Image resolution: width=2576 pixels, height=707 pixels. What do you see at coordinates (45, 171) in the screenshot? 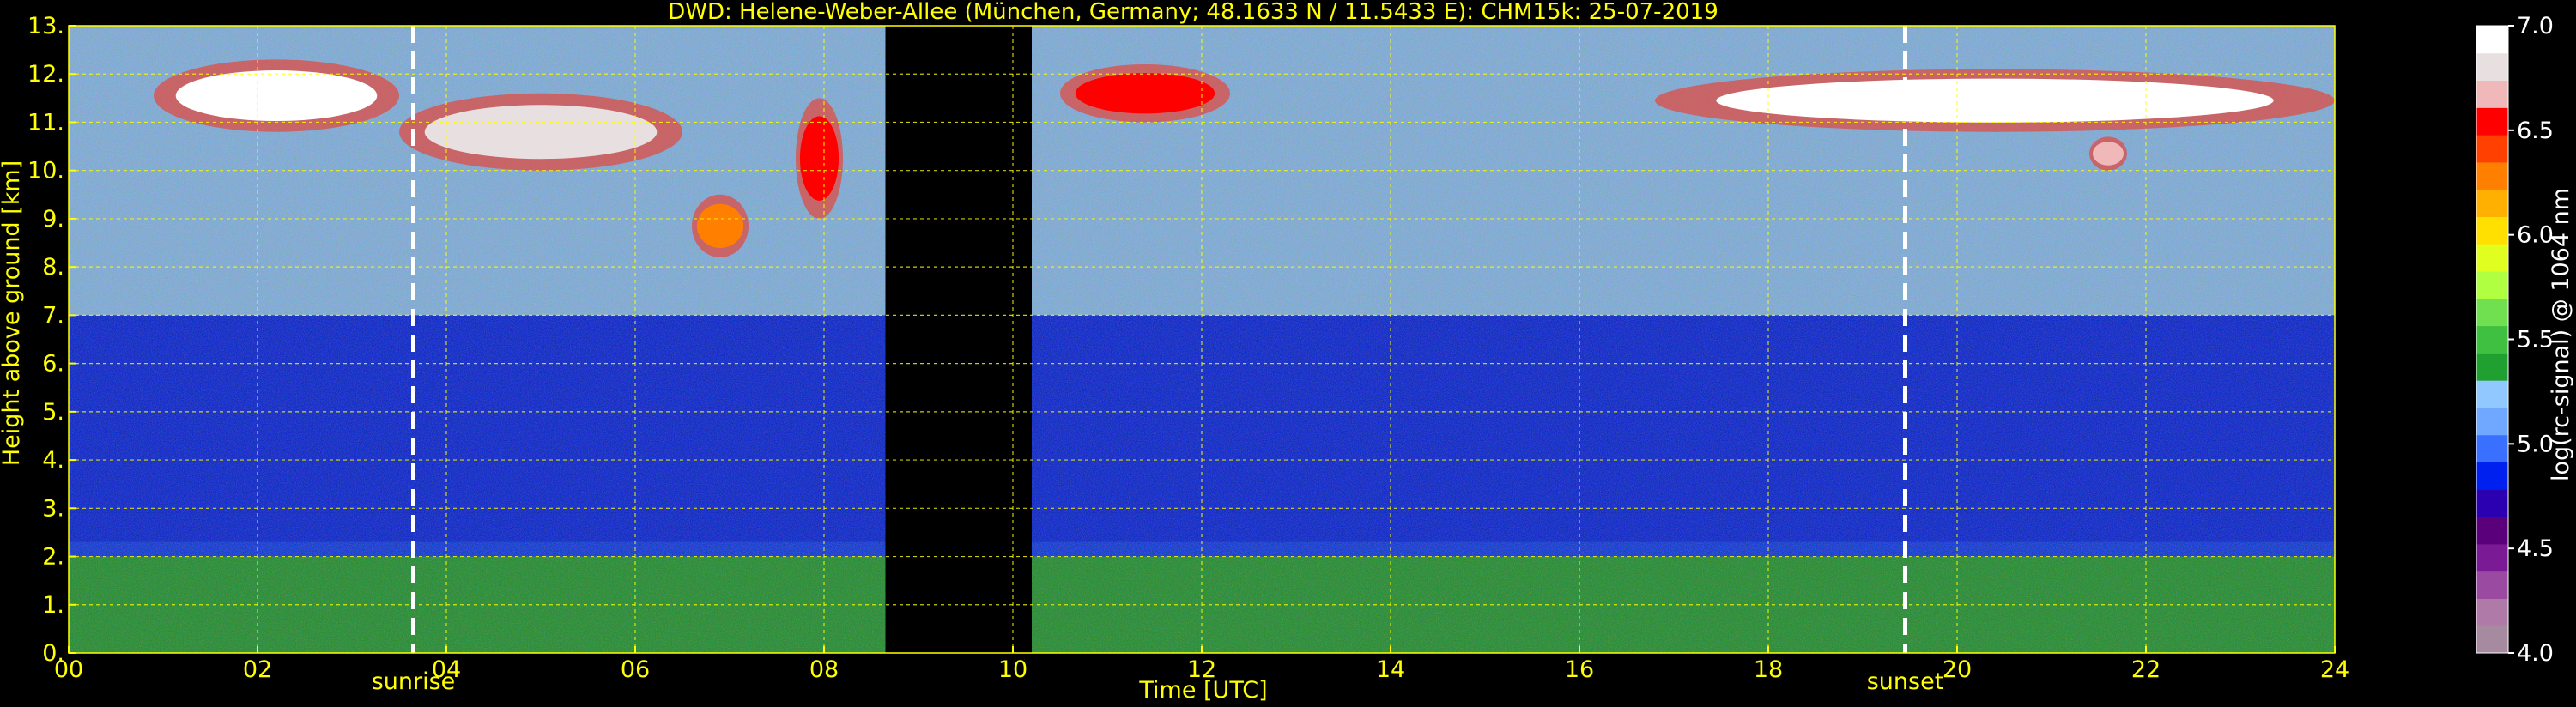
I see `y-tick-label: 10.` at bounding box center [45, 171].